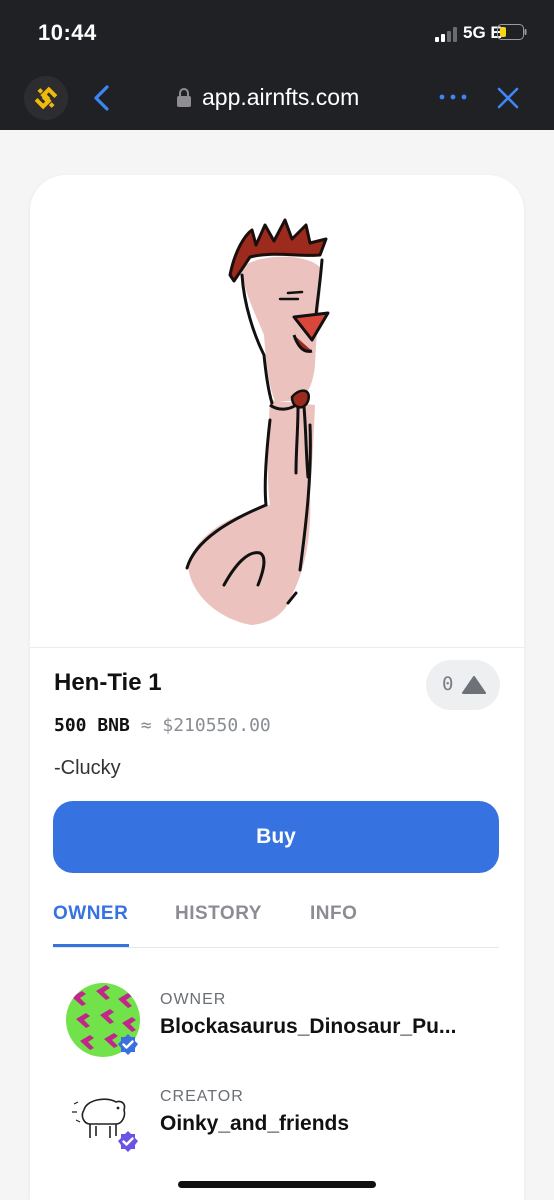 The width and height of the screenshot is (554, 1200). I want to click on upvote-triangle-icon, so click(474, 685).